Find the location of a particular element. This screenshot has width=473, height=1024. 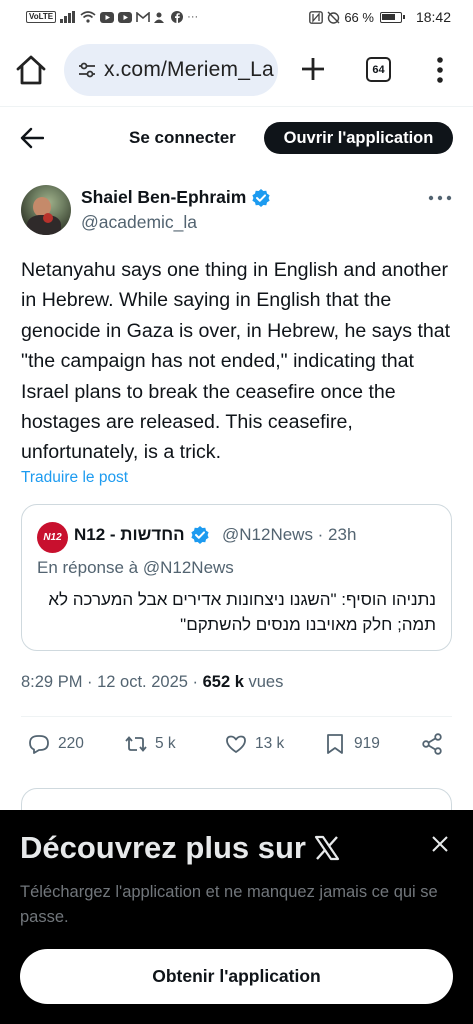

toolbar-divider is located at coordinates (236, 106).